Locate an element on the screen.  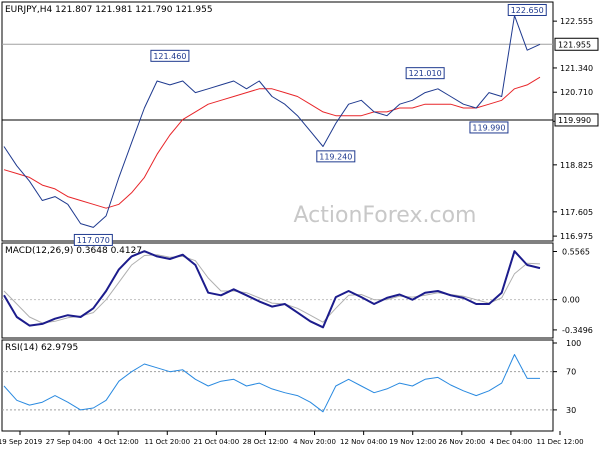
price-axis-tick-label: 121.340 is located at coordinates (576, 68).